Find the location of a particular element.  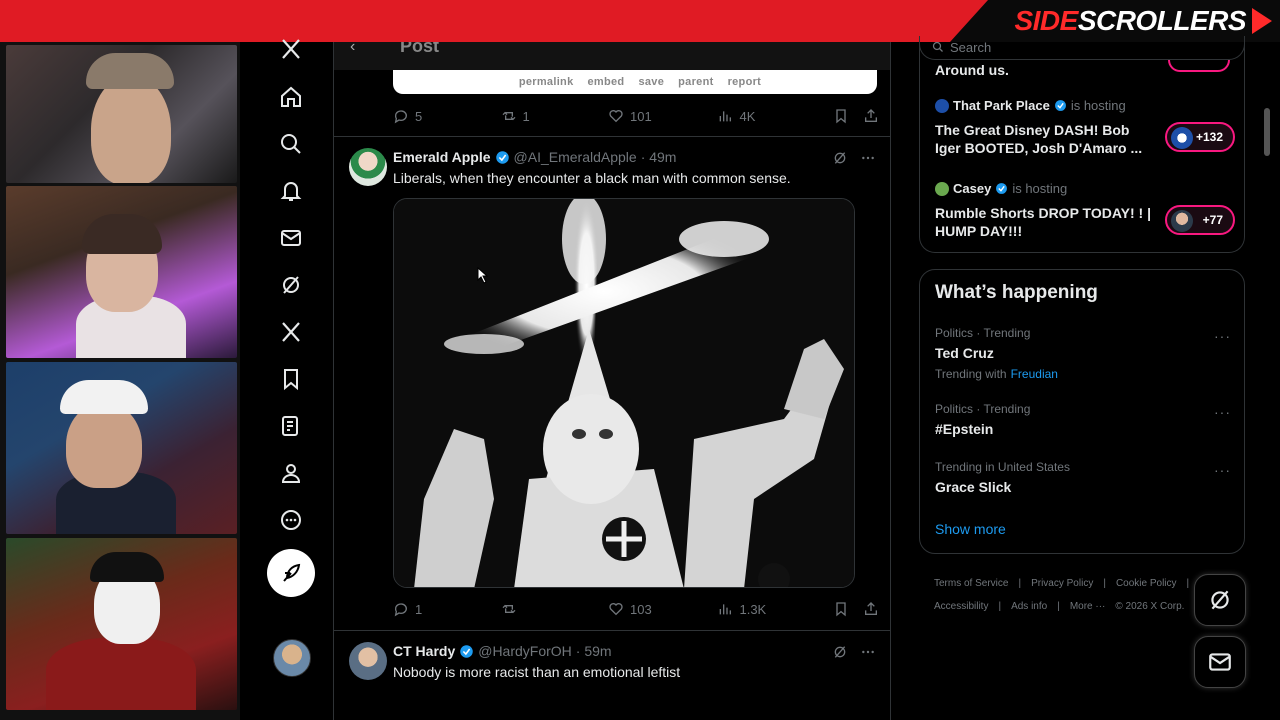

trend-with-link: Freudian is located at coordinates (1034, 374).